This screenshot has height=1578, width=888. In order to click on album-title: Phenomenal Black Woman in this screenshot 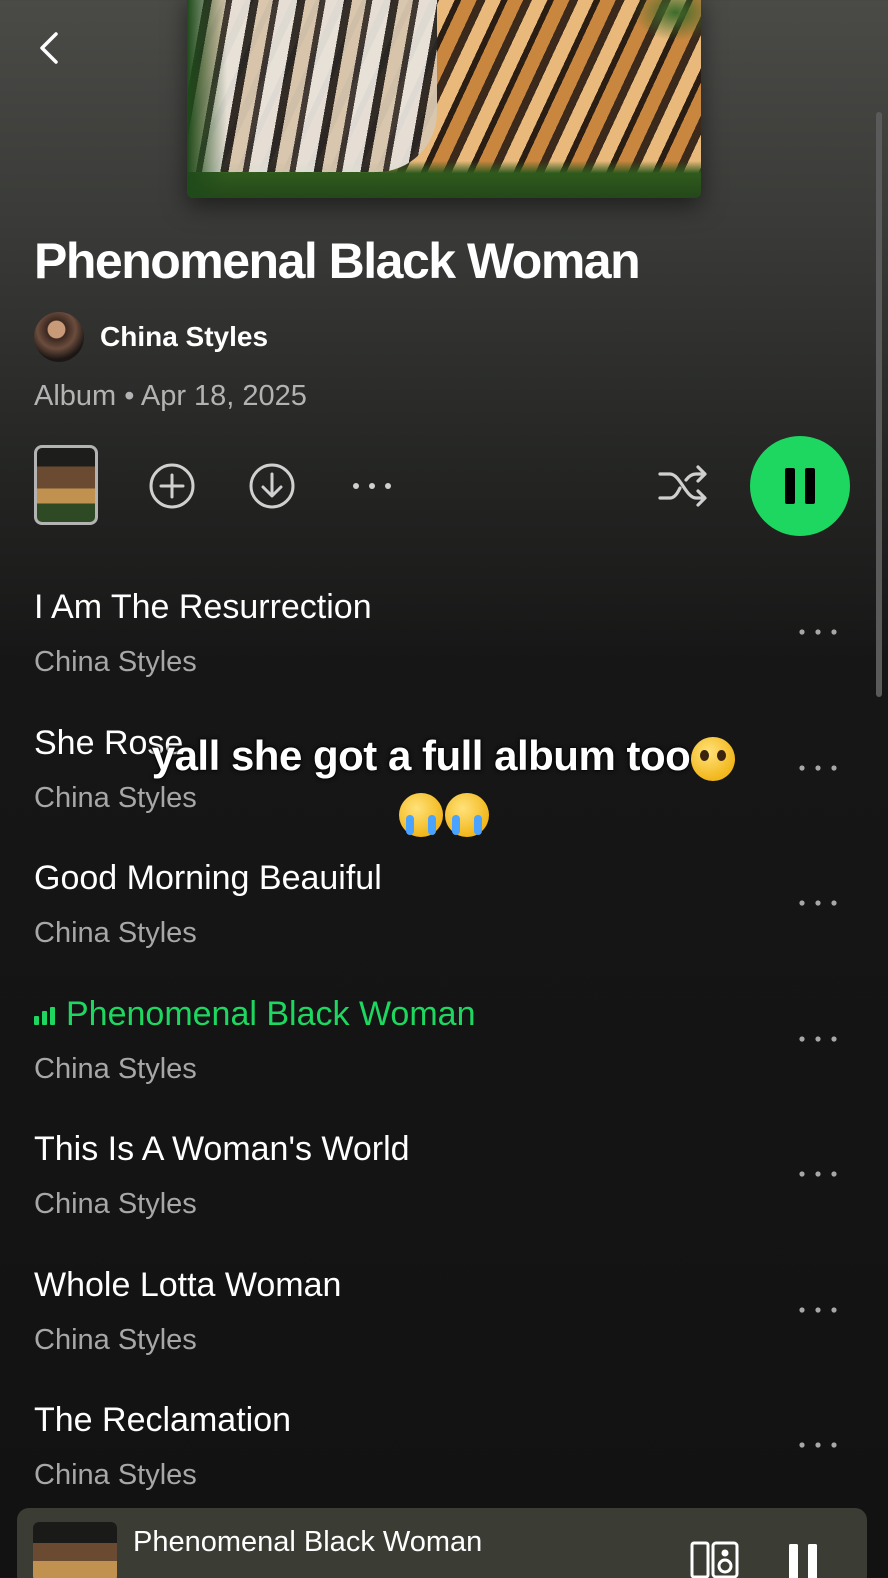, I will do `click(337, 261)`.